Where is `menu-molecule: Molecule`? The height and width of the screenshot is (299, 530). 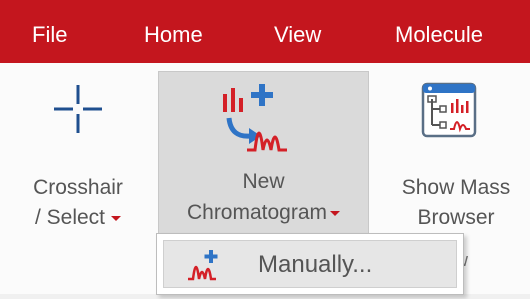
menu-molecule: Molecule is located at coordinates (439, 35).